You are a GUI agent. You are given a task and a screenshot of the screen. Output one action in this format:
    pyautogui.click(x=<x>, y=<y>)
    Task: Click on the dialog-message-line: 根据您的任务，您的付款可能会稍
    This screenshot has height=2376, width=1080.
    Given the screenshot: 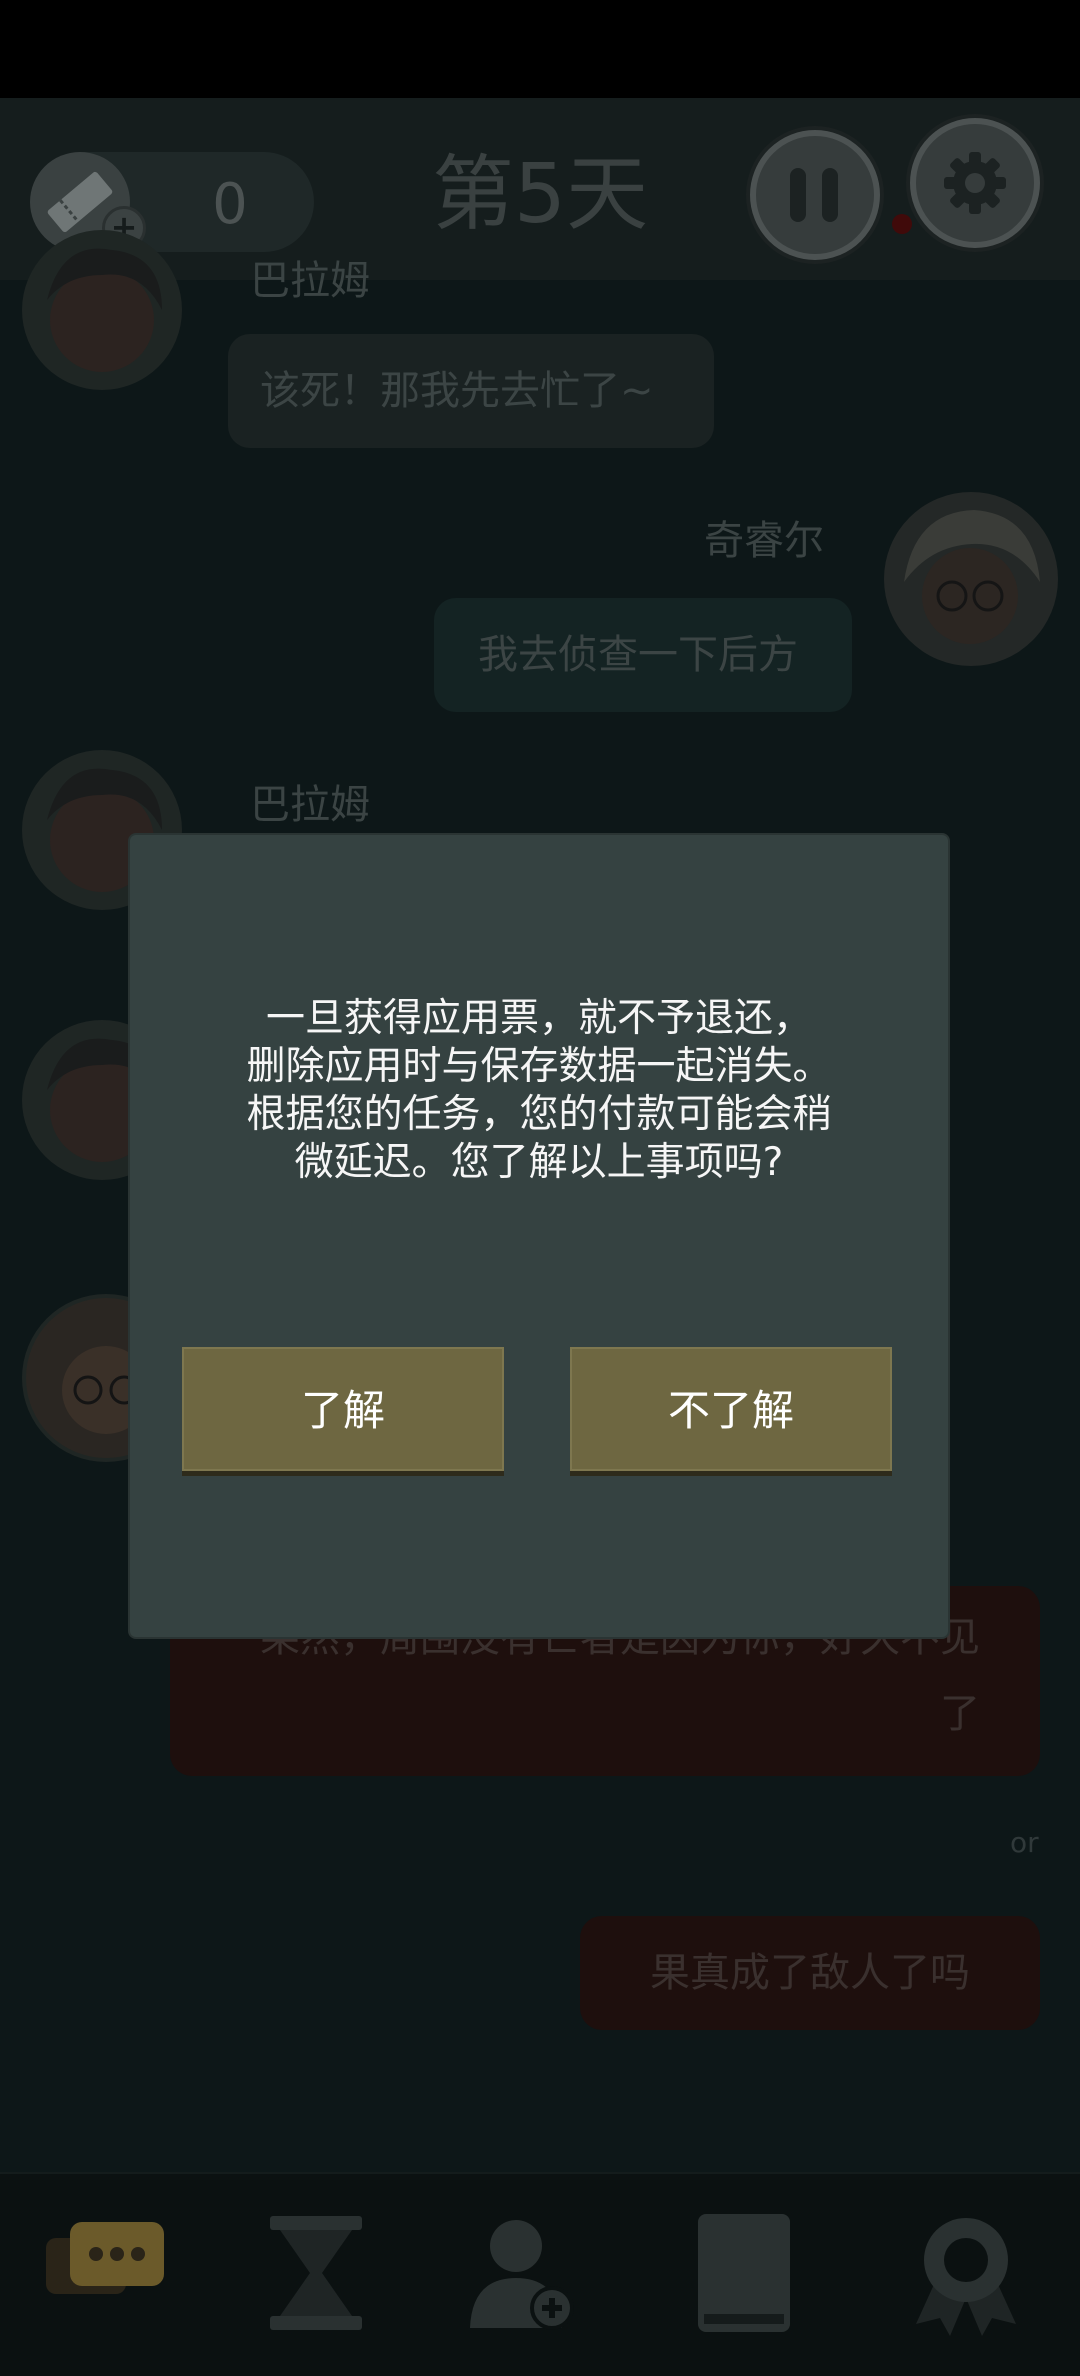 What is the action you would take?
    pyautogui.click(x=539, y=1114)
    